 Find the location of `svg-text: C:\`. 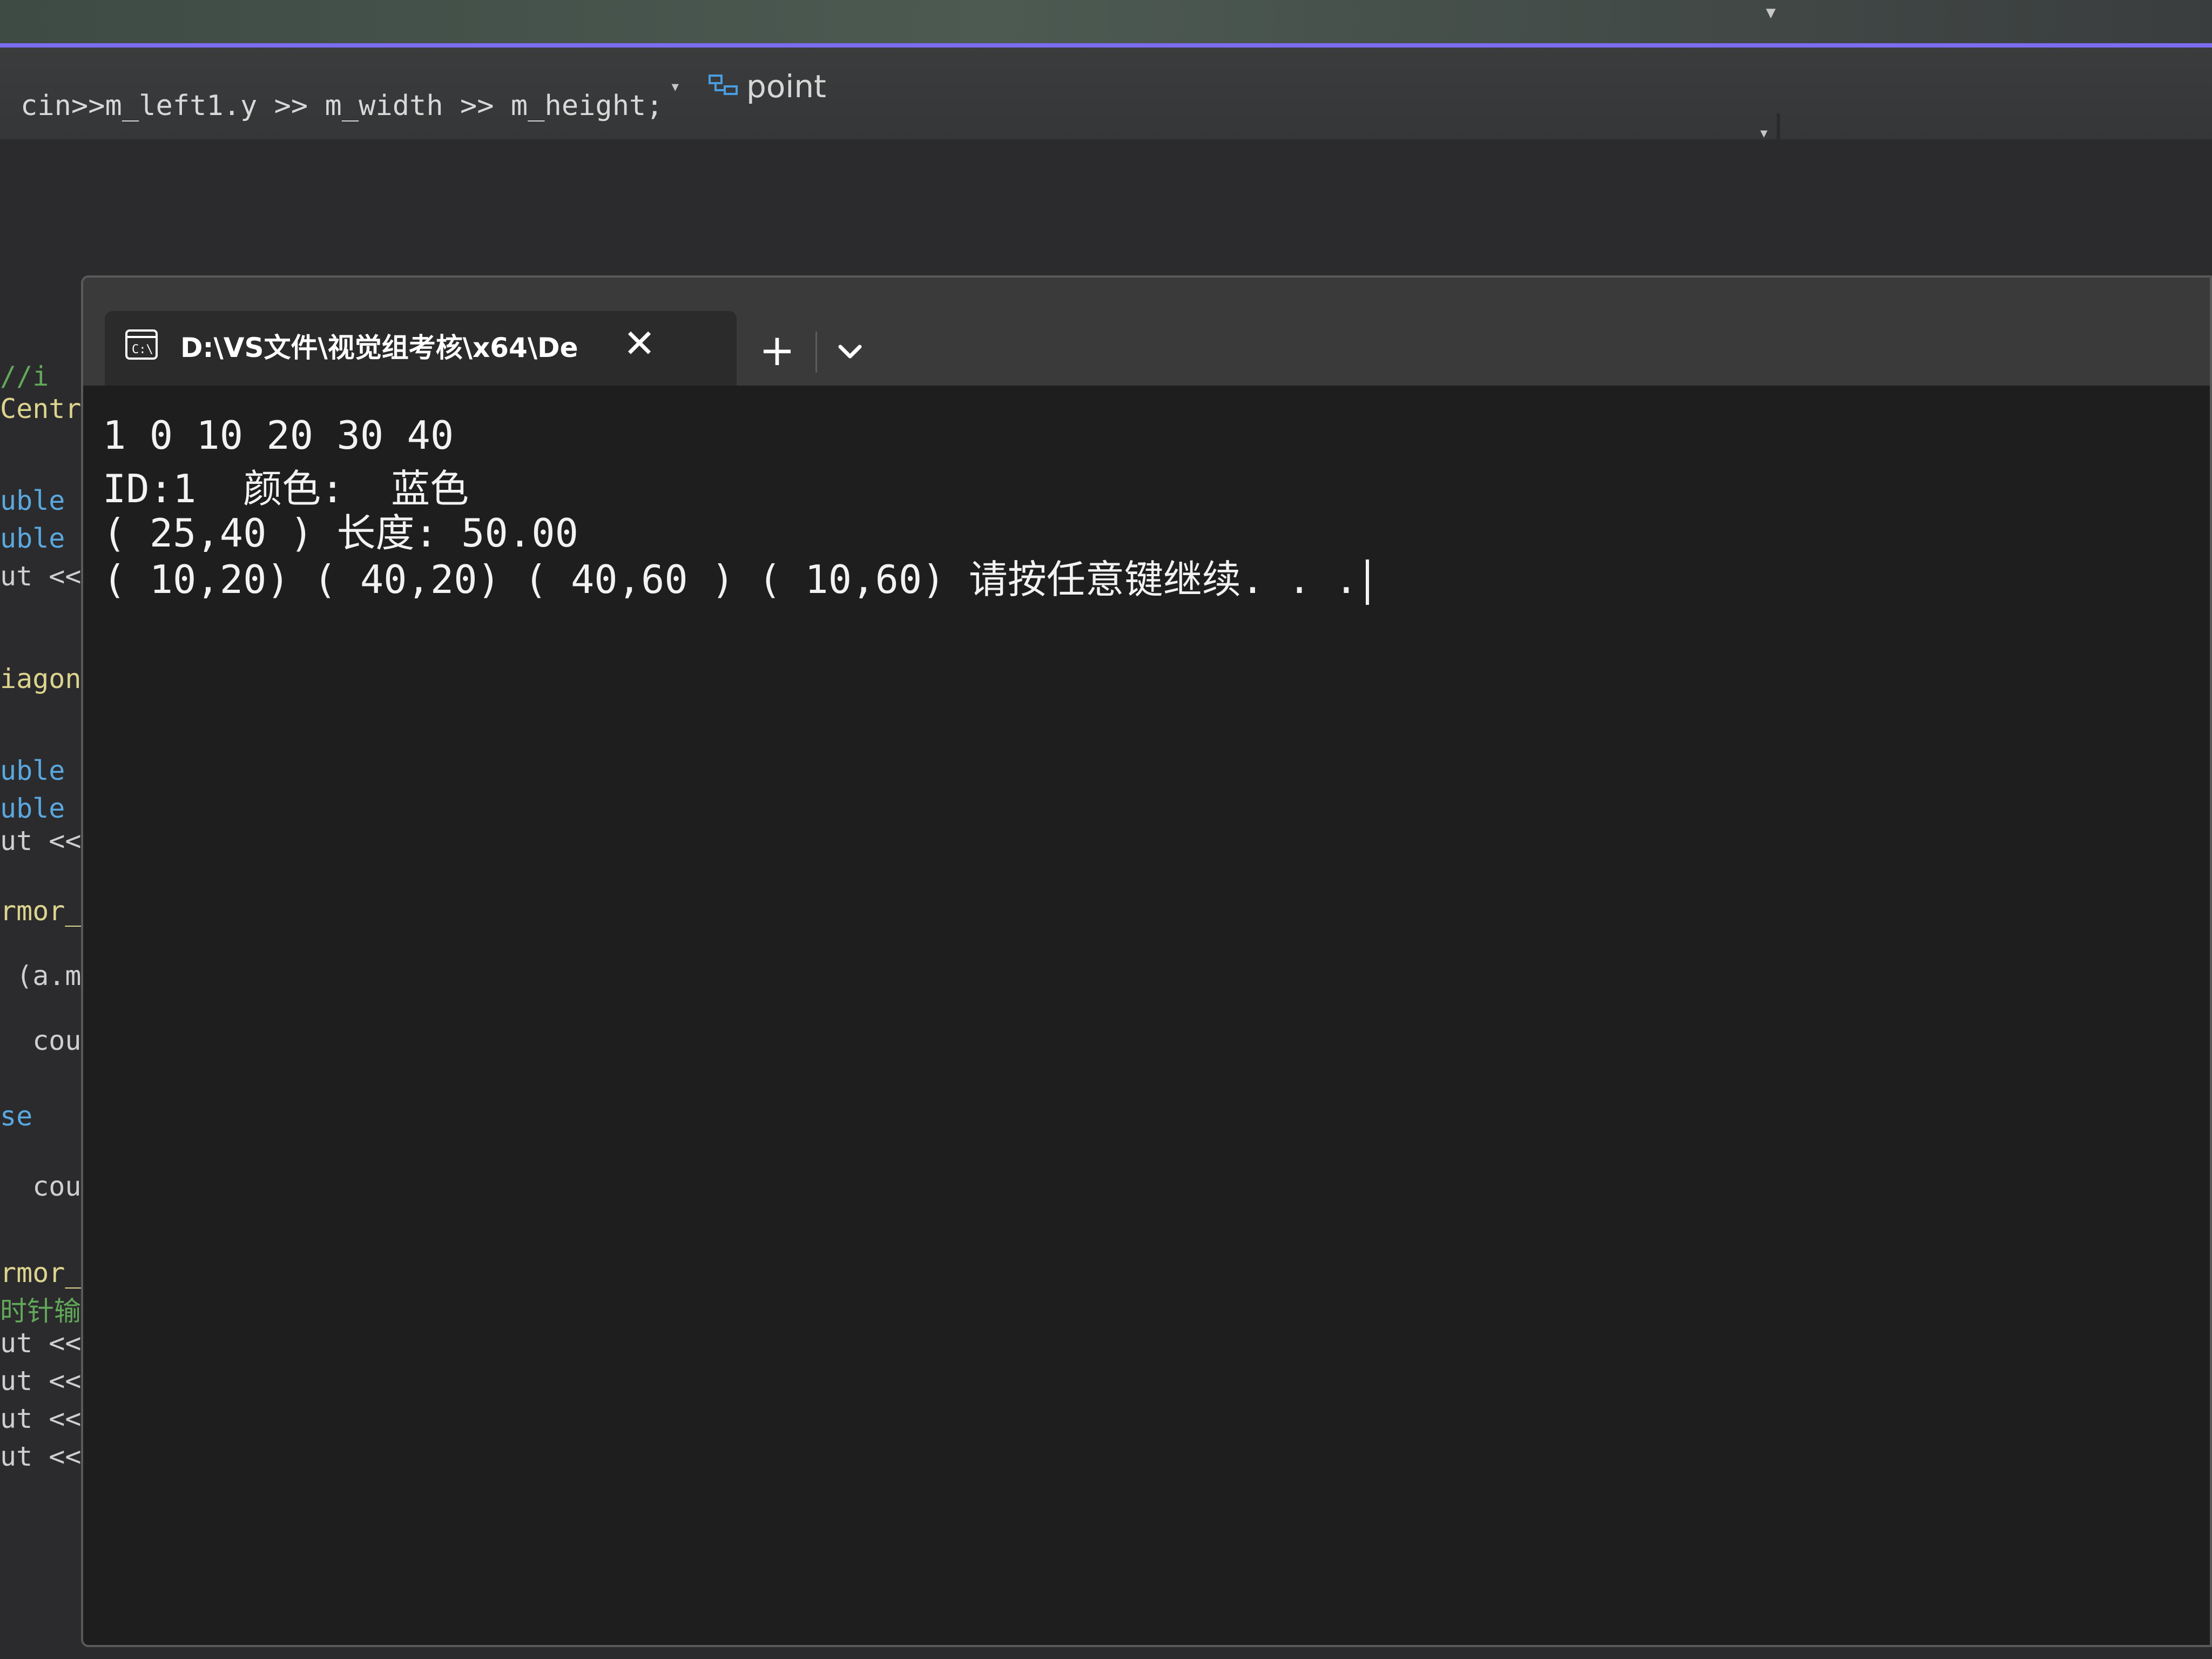

svg-text: C:\ is located at coordinates (142, 349).